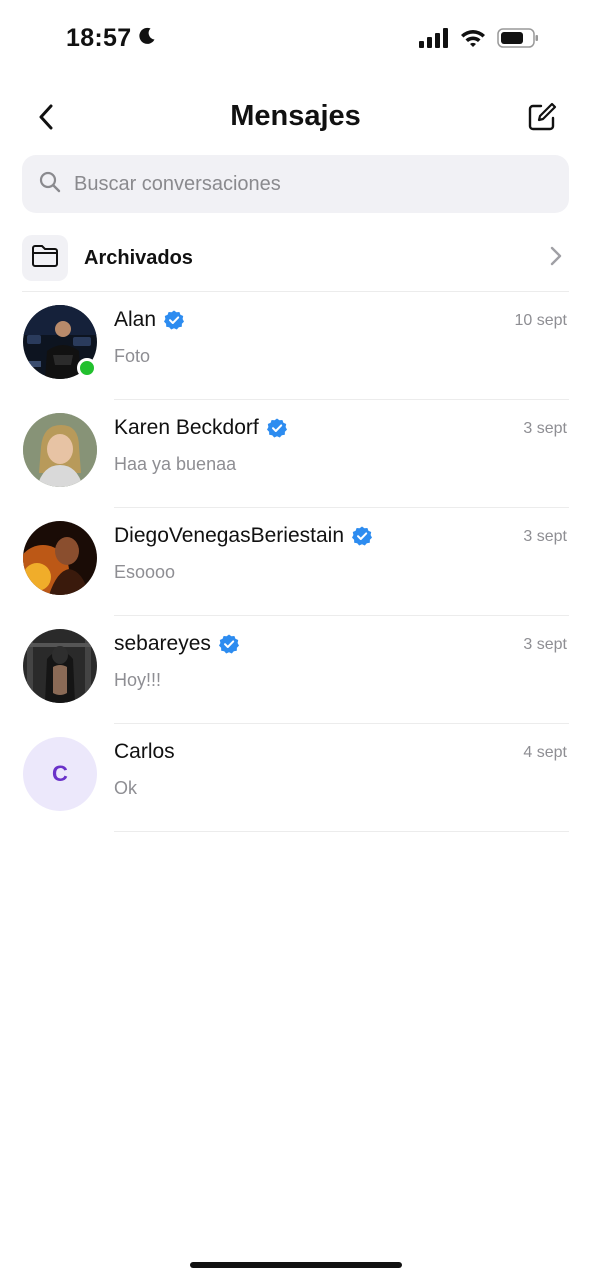  I want to click on conversation-name-row: Karen Beckdorf, so click(200, 428).